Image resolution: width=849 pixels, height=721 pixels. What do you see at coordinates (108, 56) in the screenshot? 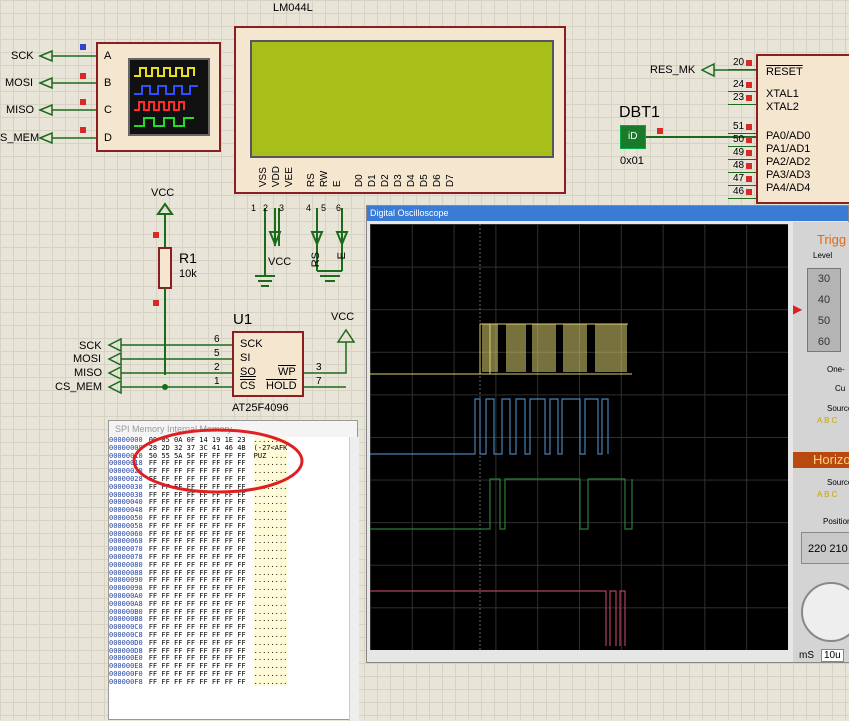
I see `pin-a-label: A` at bounding box center [108, 56].